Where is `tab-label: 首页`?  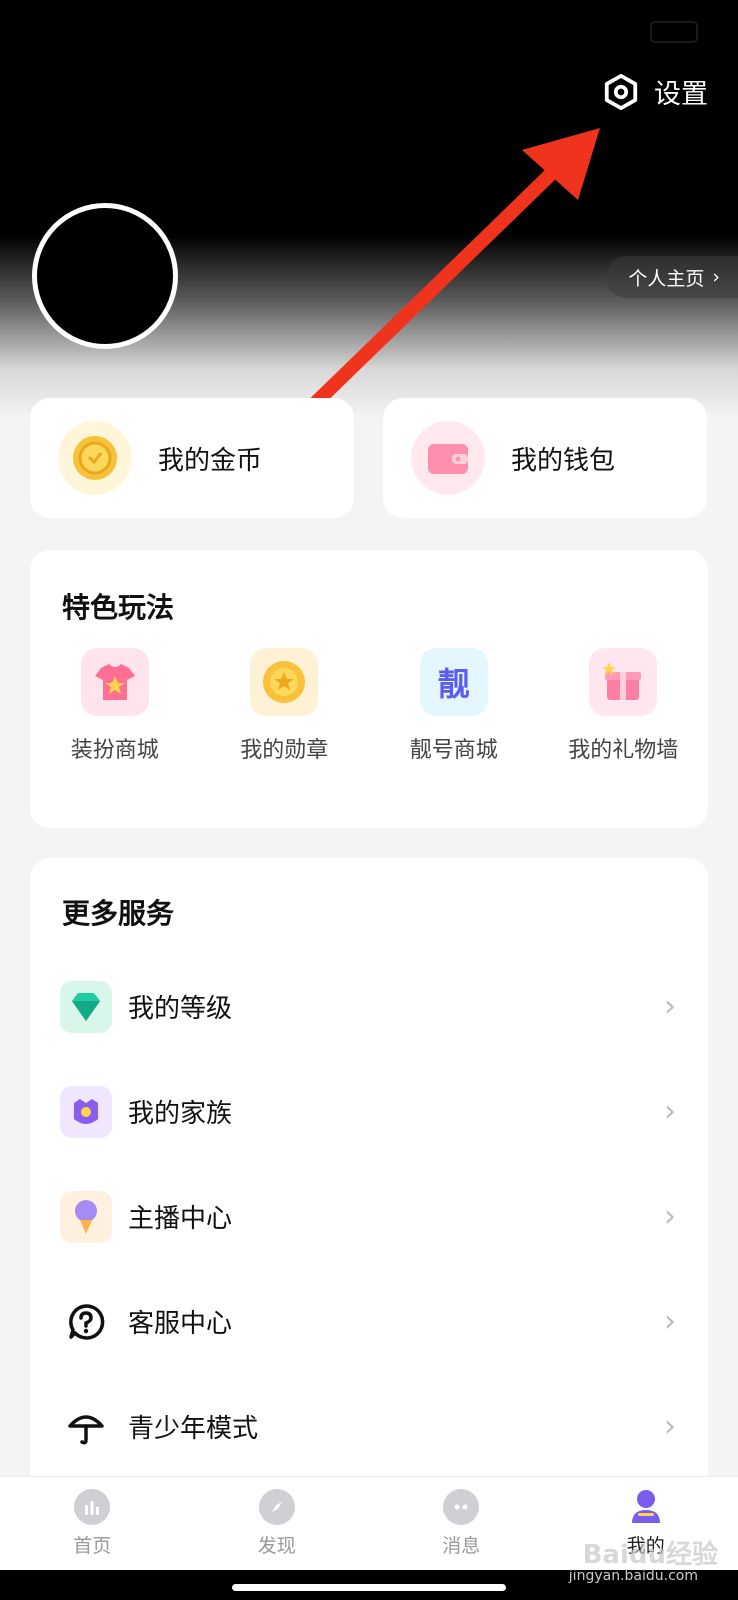
tab-label: 首页 is located at coordinates (92, 1546).